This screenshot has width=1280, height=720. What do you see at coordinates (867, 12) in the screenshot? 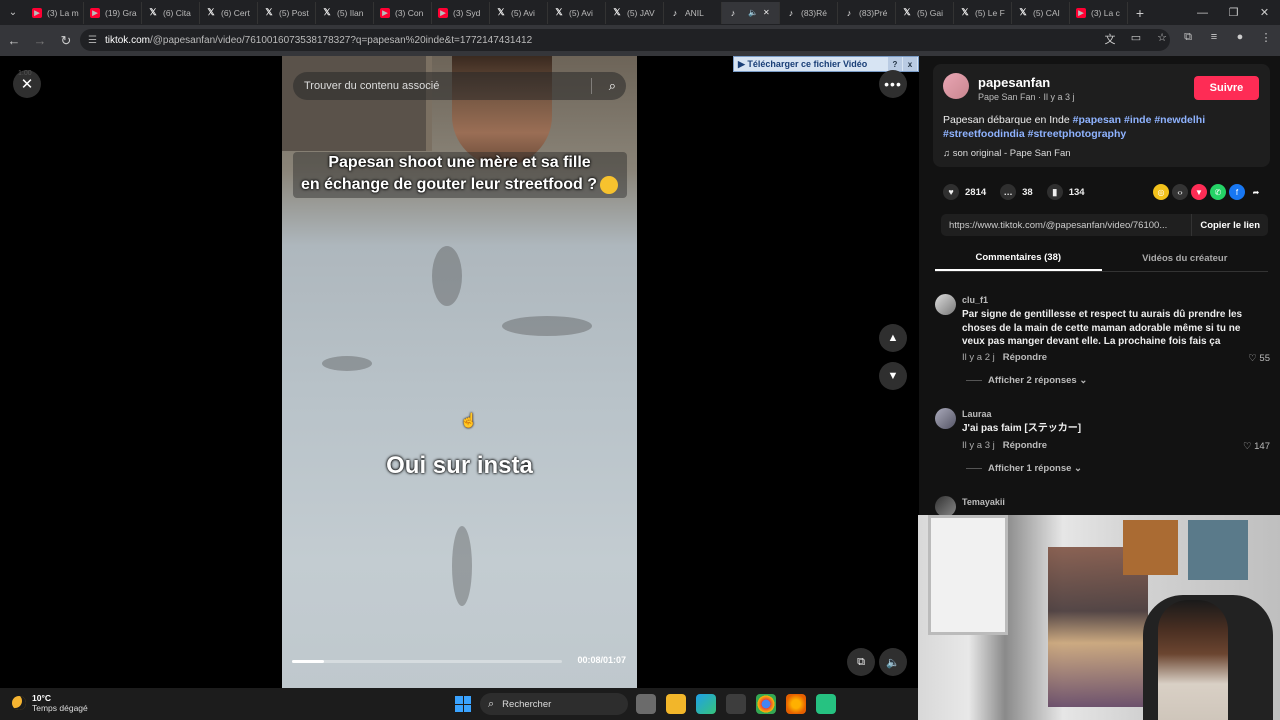
I see `browser-tab: ♪ (83)Pré` at bounding box center [867, 12].